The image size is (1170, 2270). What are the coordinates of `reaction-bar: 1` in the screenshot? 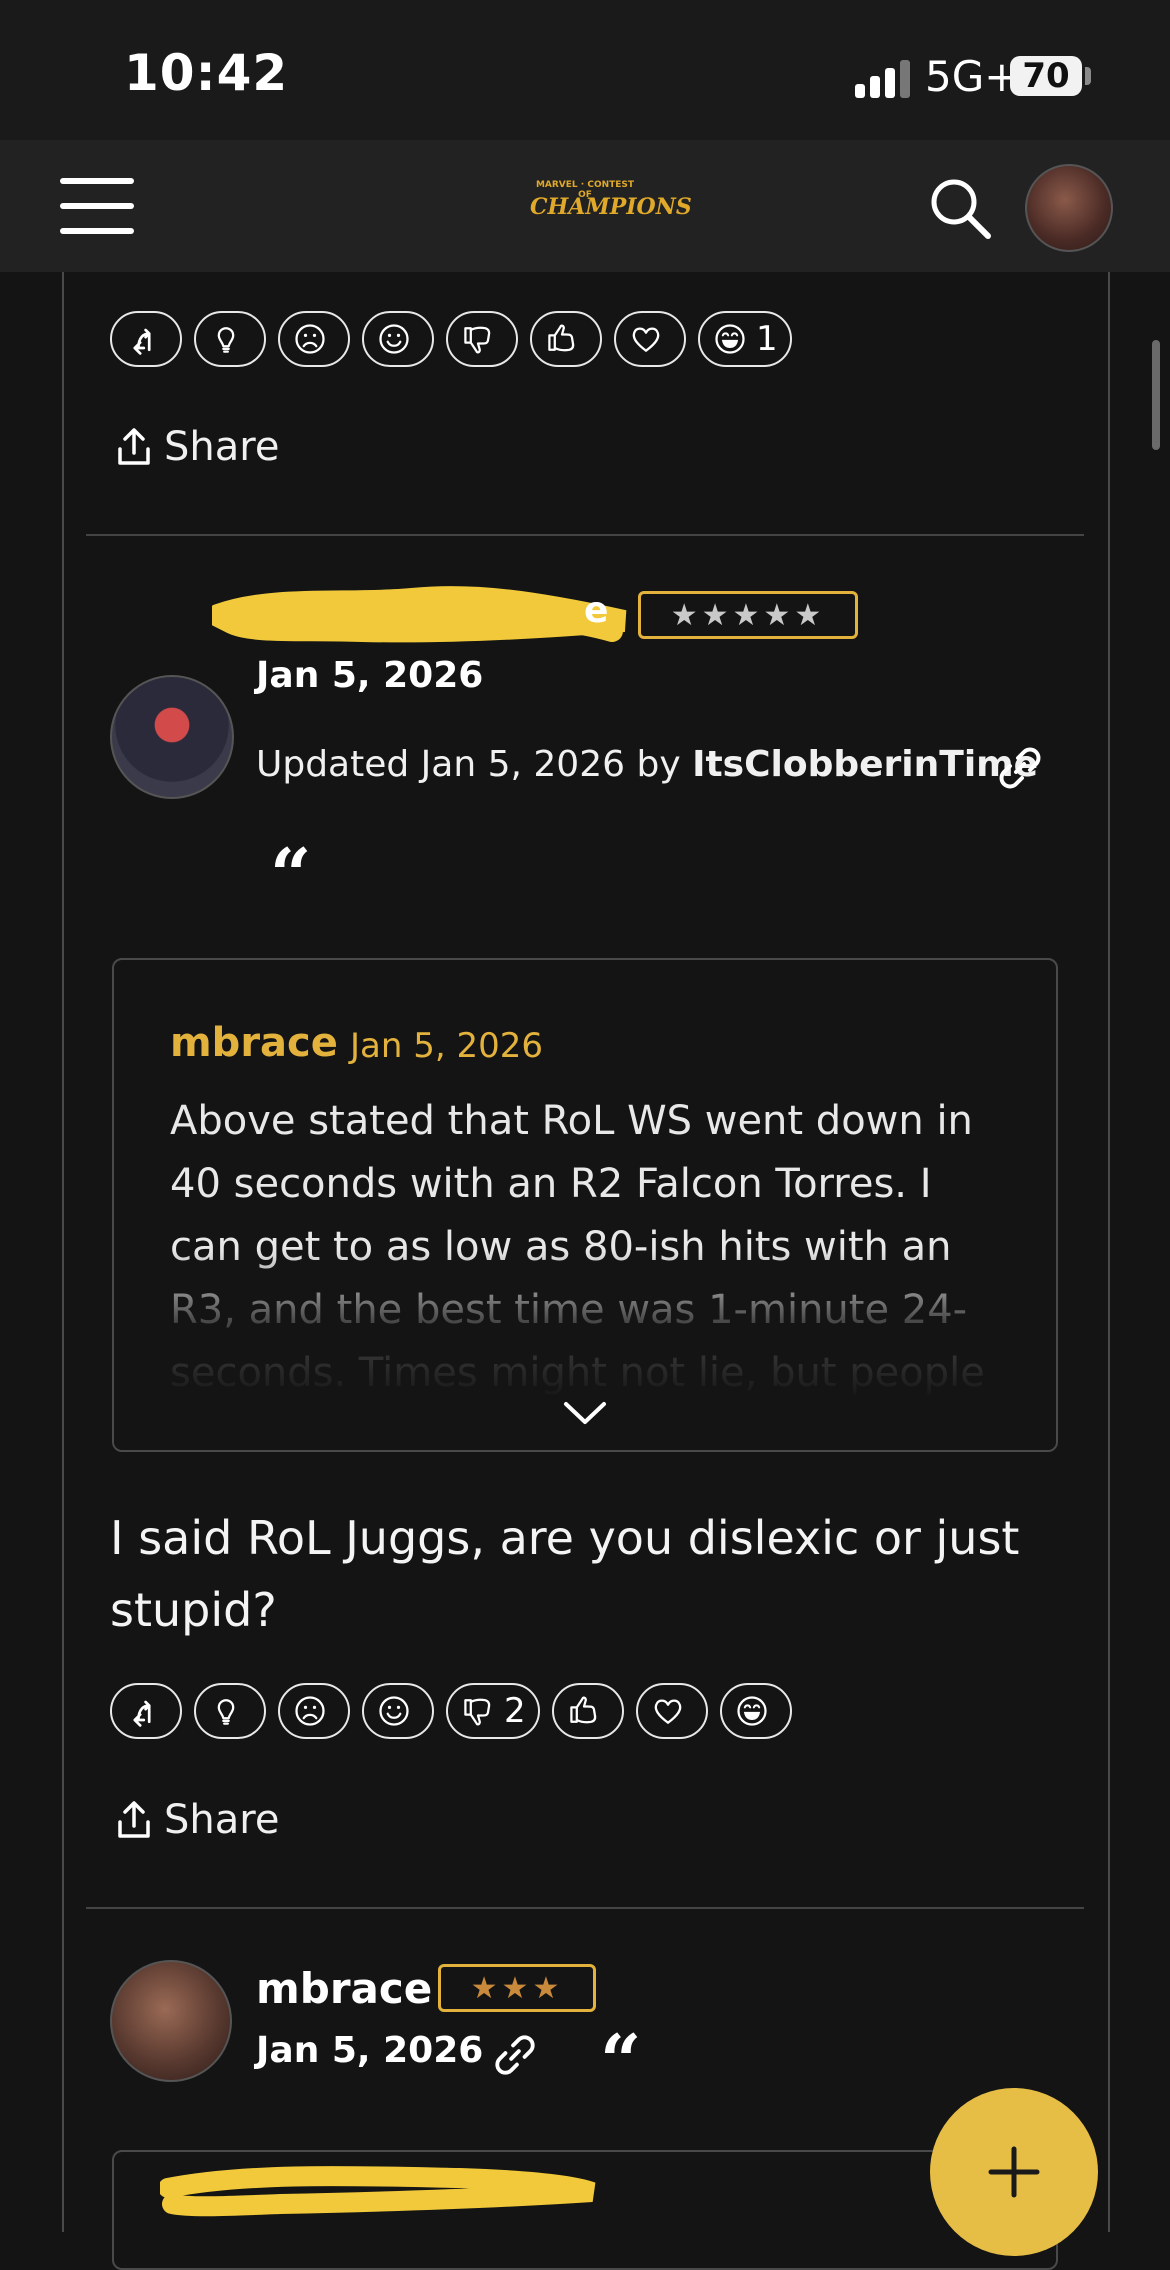 It's located at (451, 339).